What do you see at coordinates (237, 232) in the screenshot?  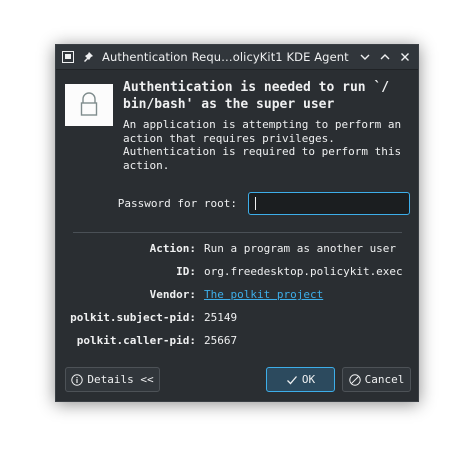 I see `divider` at bounding box center [237, 232].